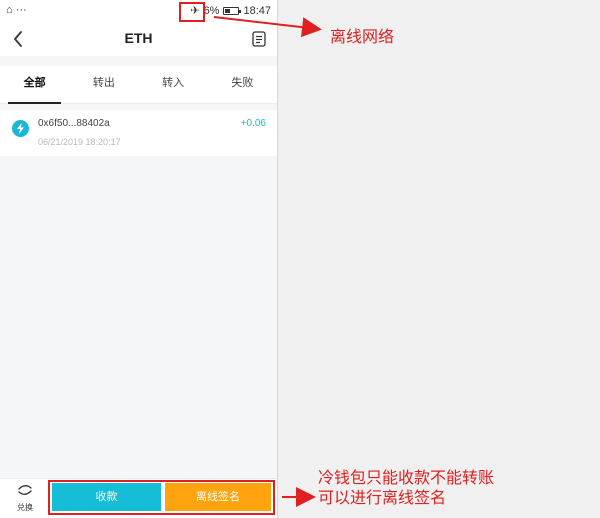  Describe the element at coordinates (242, 84) in the screenshot. I see `tab-failed: 失败` at that location.